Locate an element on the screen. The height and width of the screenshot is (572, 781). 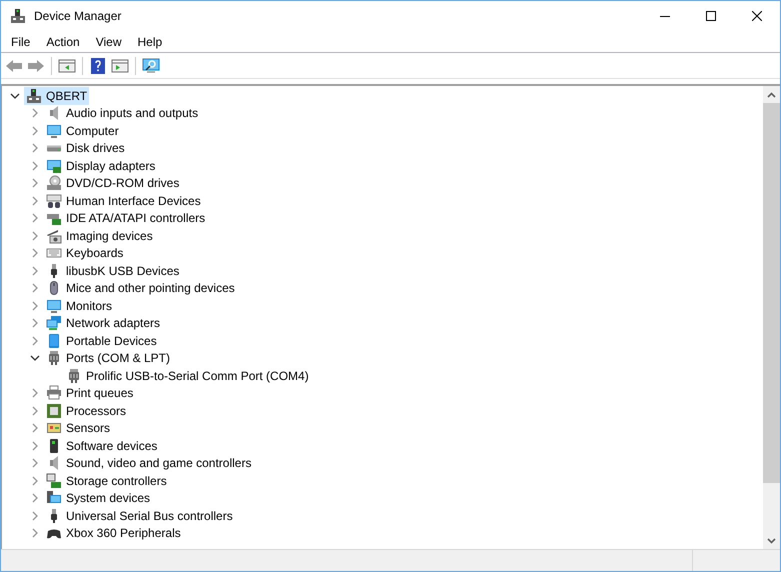
maximize-icon is located at coordinates (711, 16).